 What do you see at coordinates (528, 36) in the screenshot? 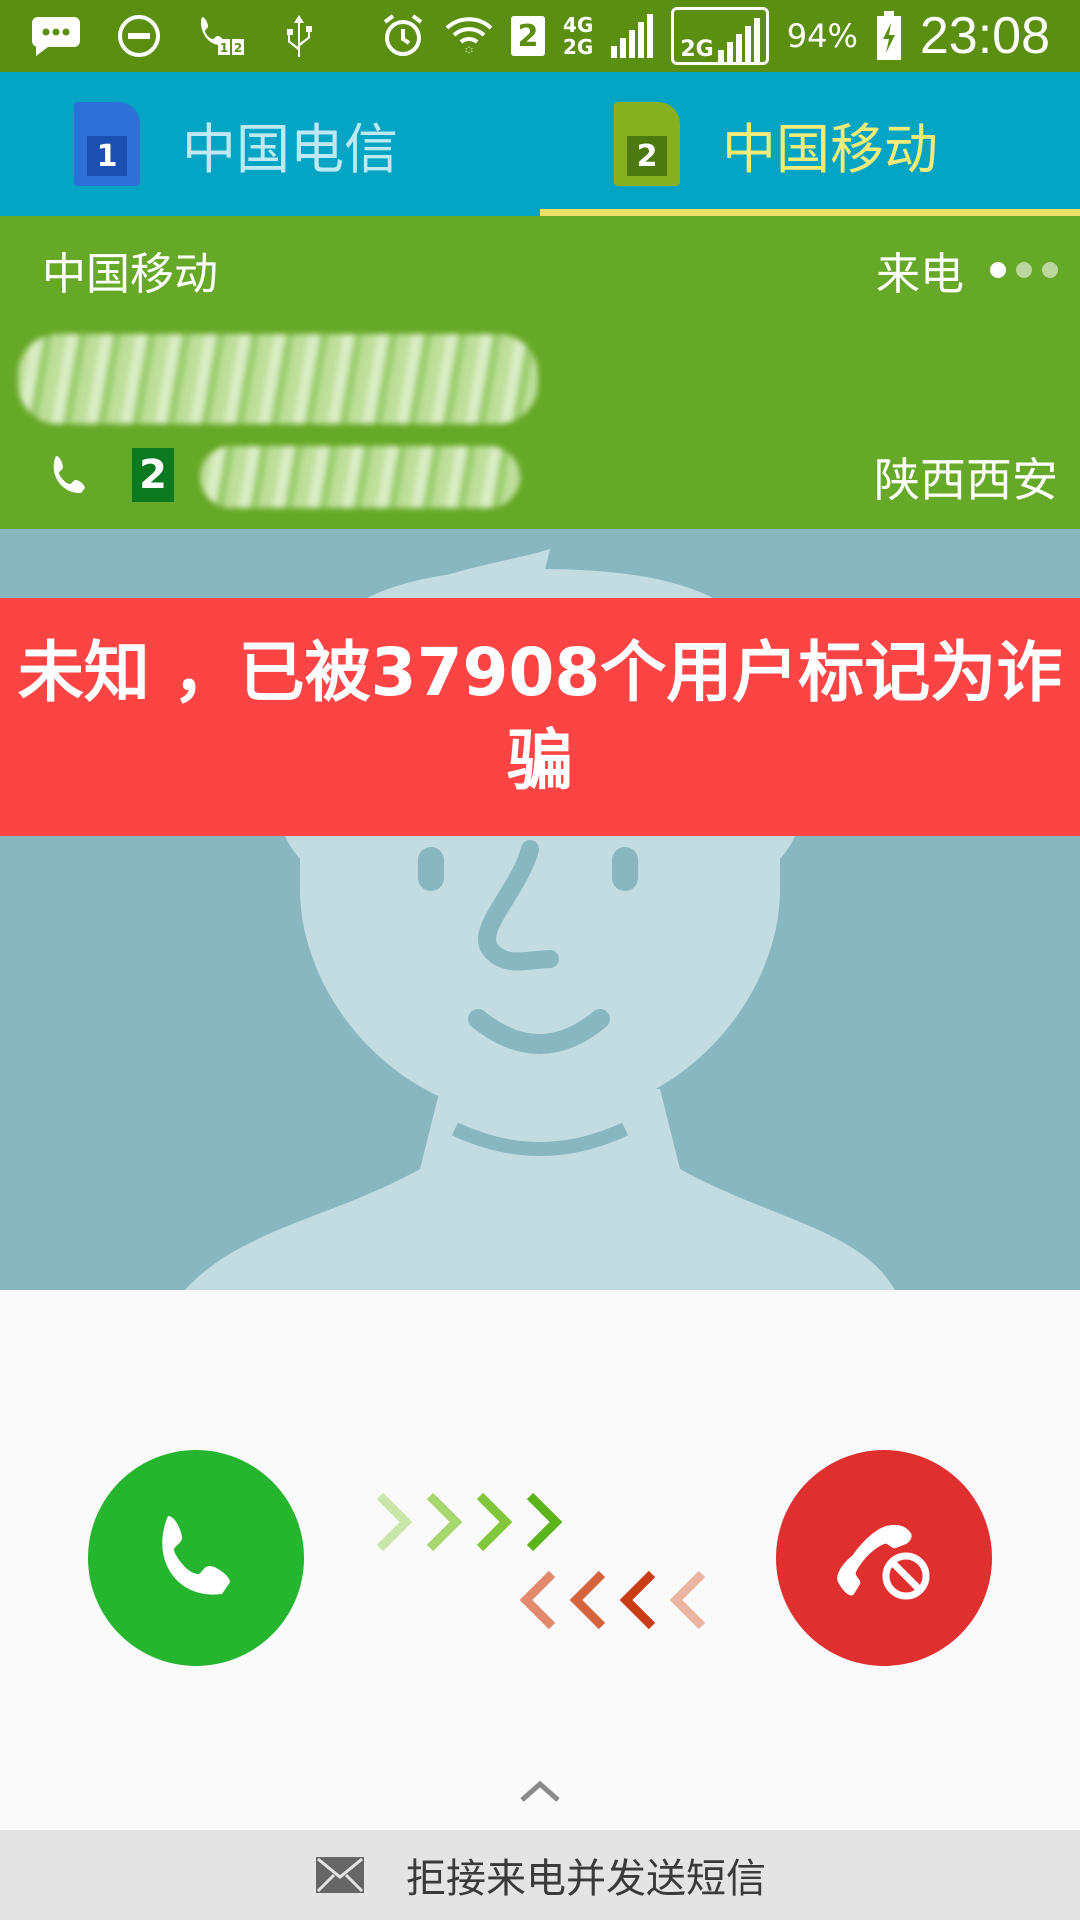
I see `sim2-indicator: 2` at bounding box center [528, 36].